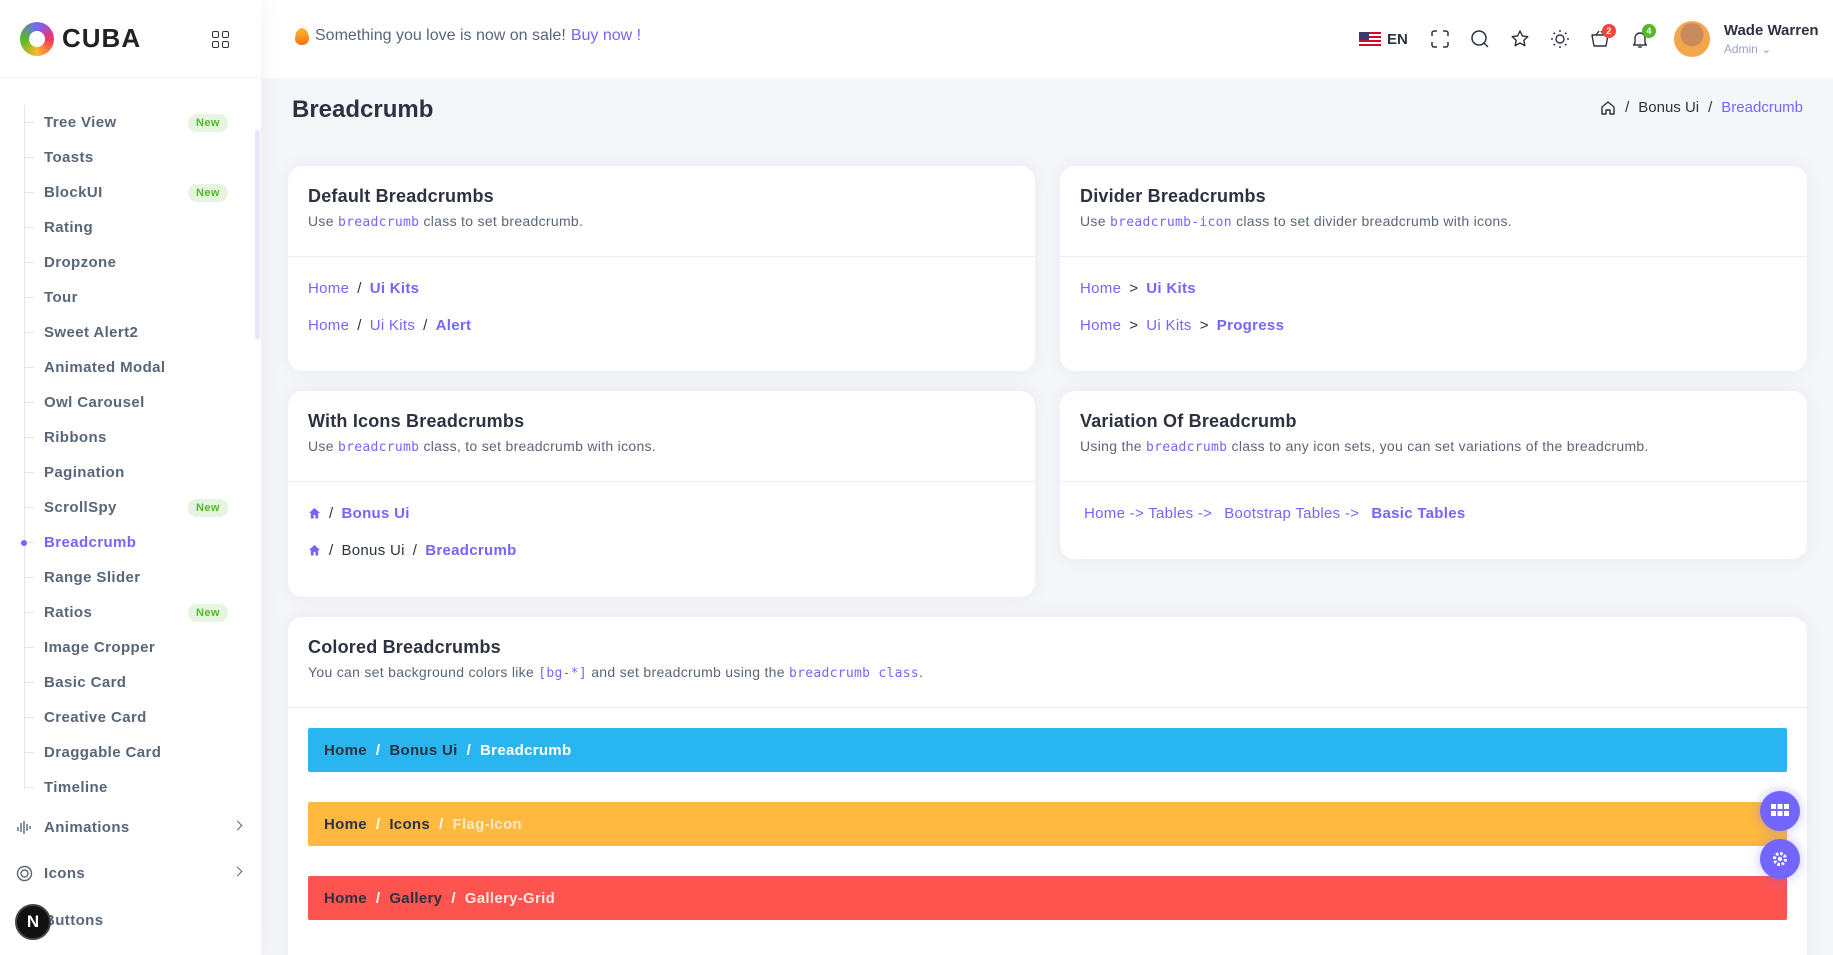 This screenshot has width=1833, height=955. What do you see at coordinates (1762, 107) in the screenshot?
I see `breadcrumb-current: Breadcrumb` at bounding box center [1762, 107].